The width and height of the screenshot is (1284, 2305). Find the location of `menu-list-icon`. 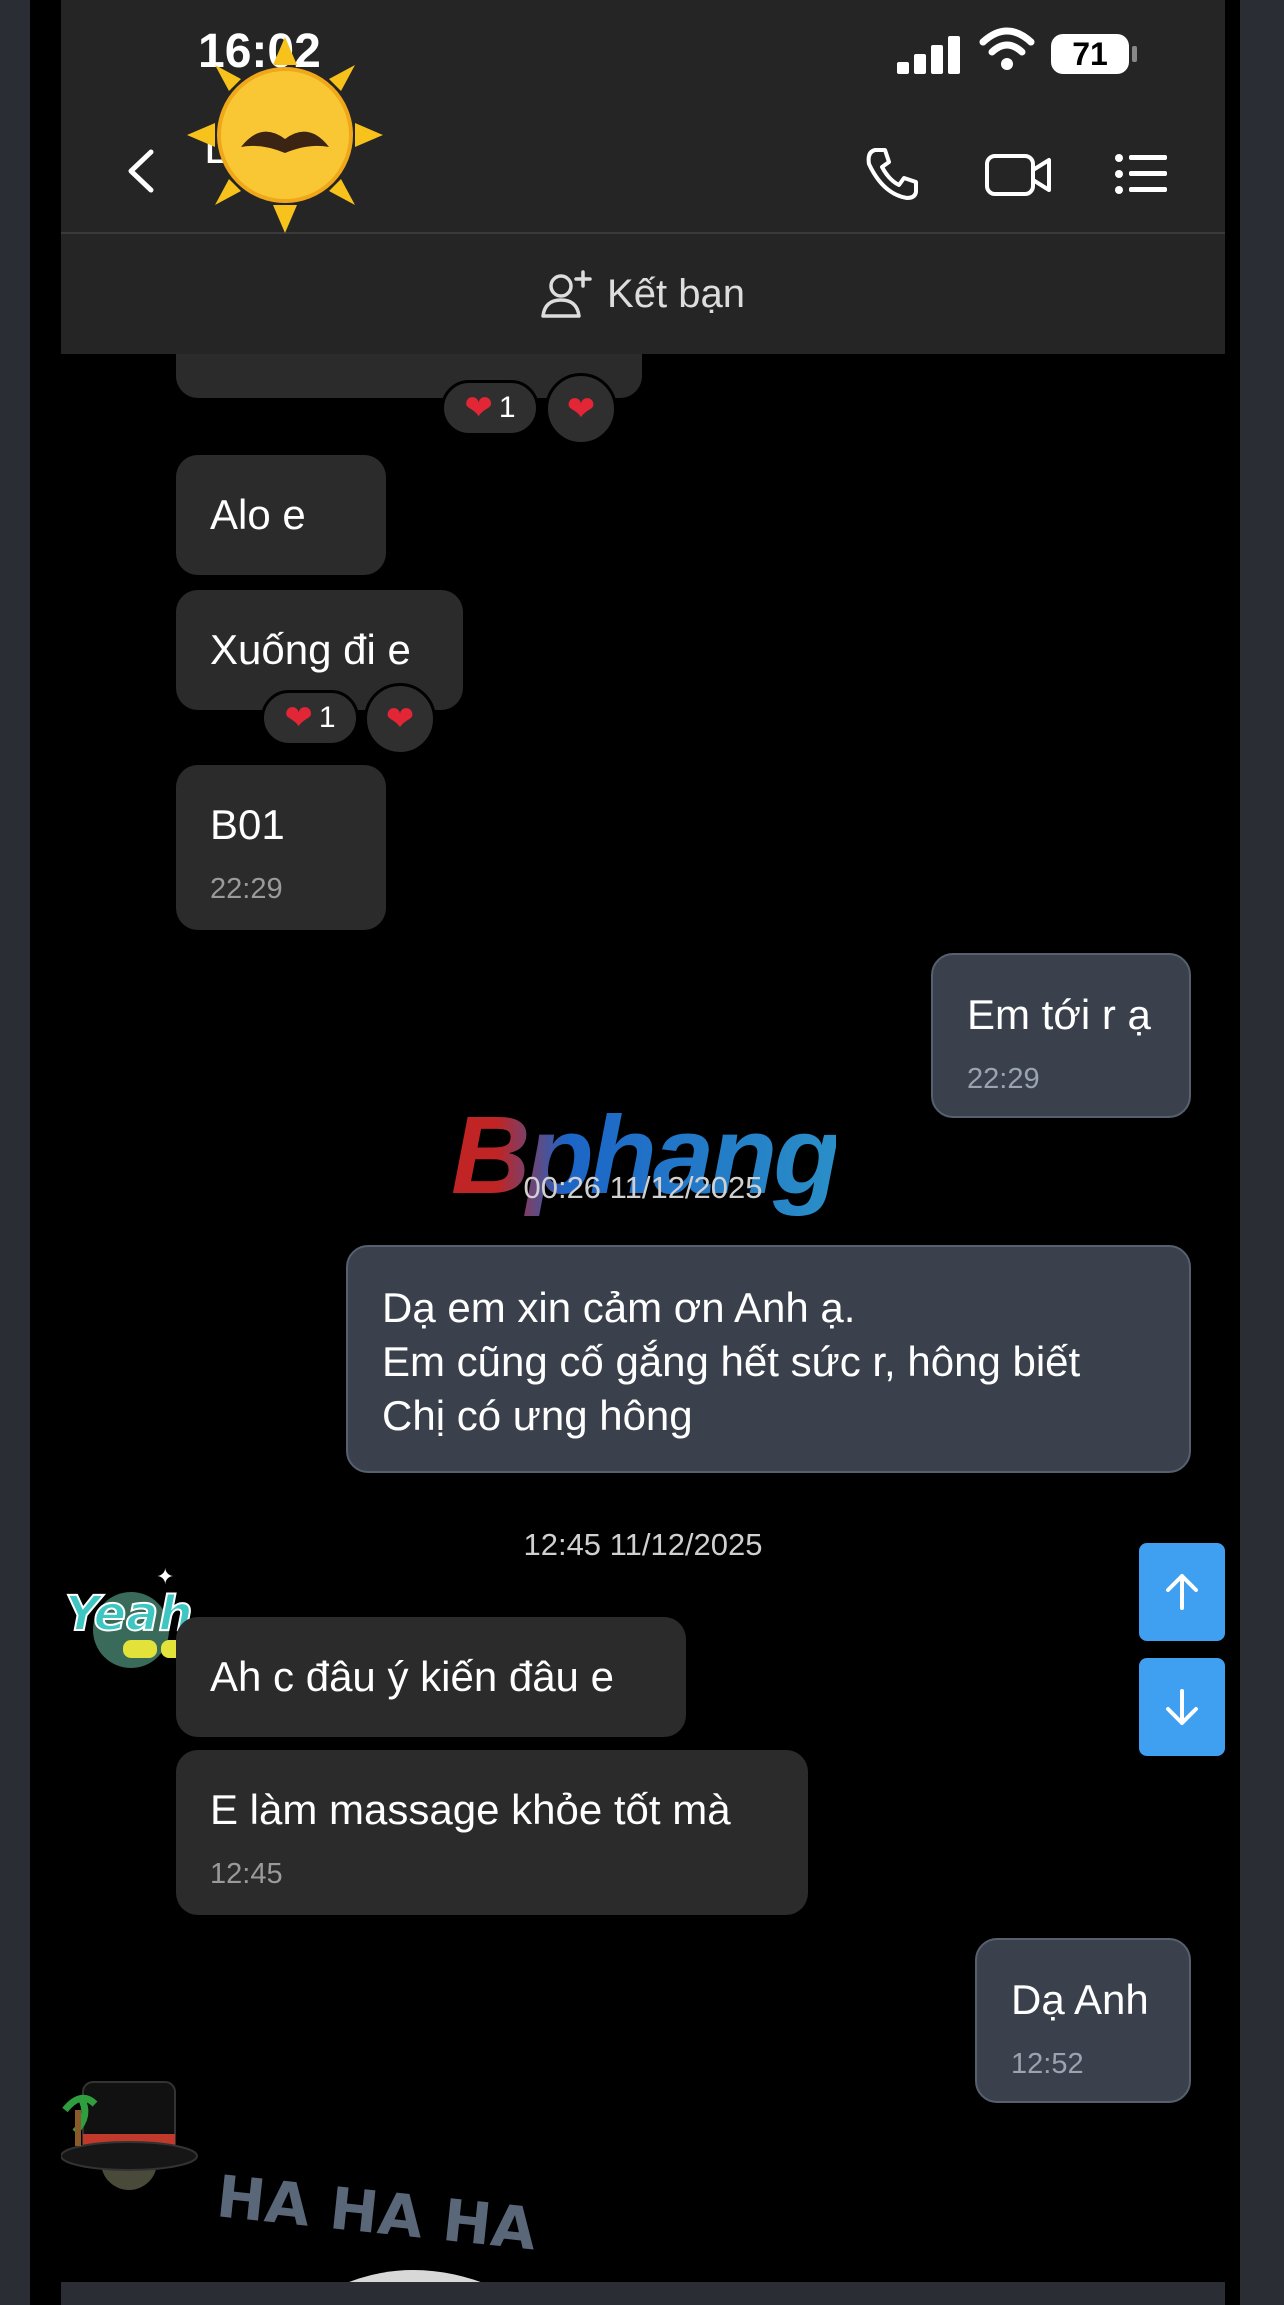

menu-list-icon is located at coordinates (1141, 174).